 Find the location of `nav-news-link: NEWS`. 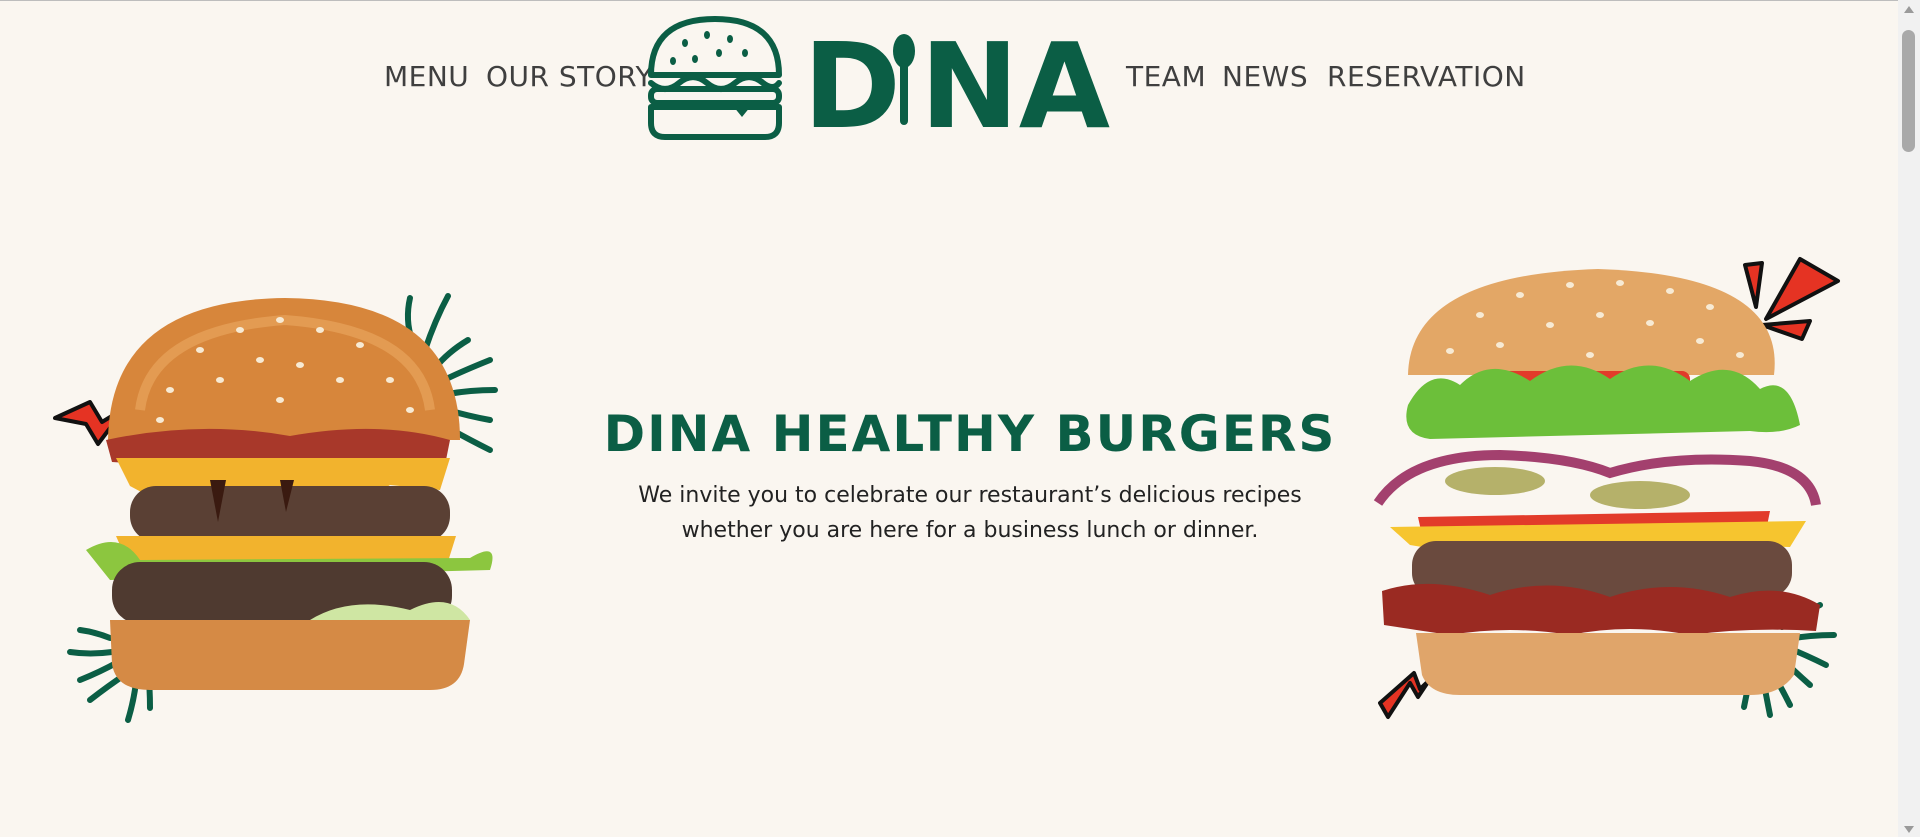

nav-news-link: NEWS is located at coordinates (1265, 76).